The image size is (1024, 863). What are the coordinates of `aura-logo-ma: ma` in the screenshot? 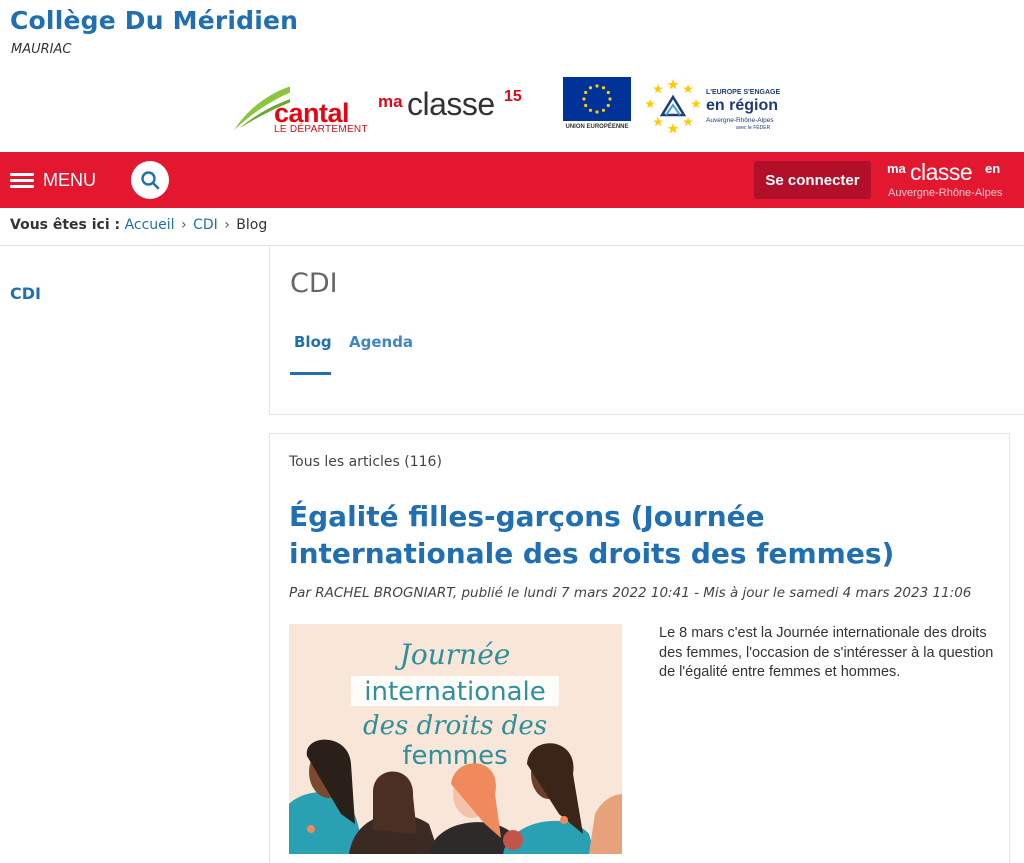 It's located at (896, 168).